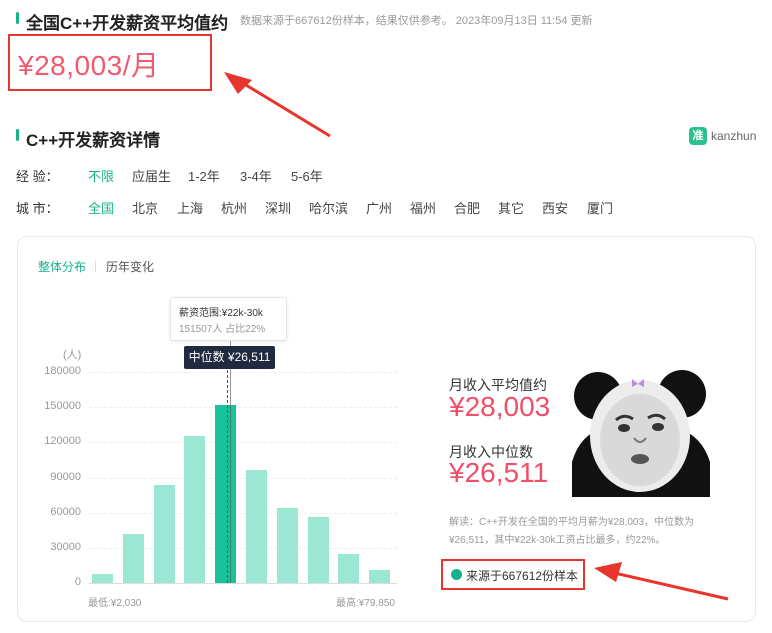 The image size is (772, 633). I want to click on city-option-5: 哈尔滨, so click(328, 207).